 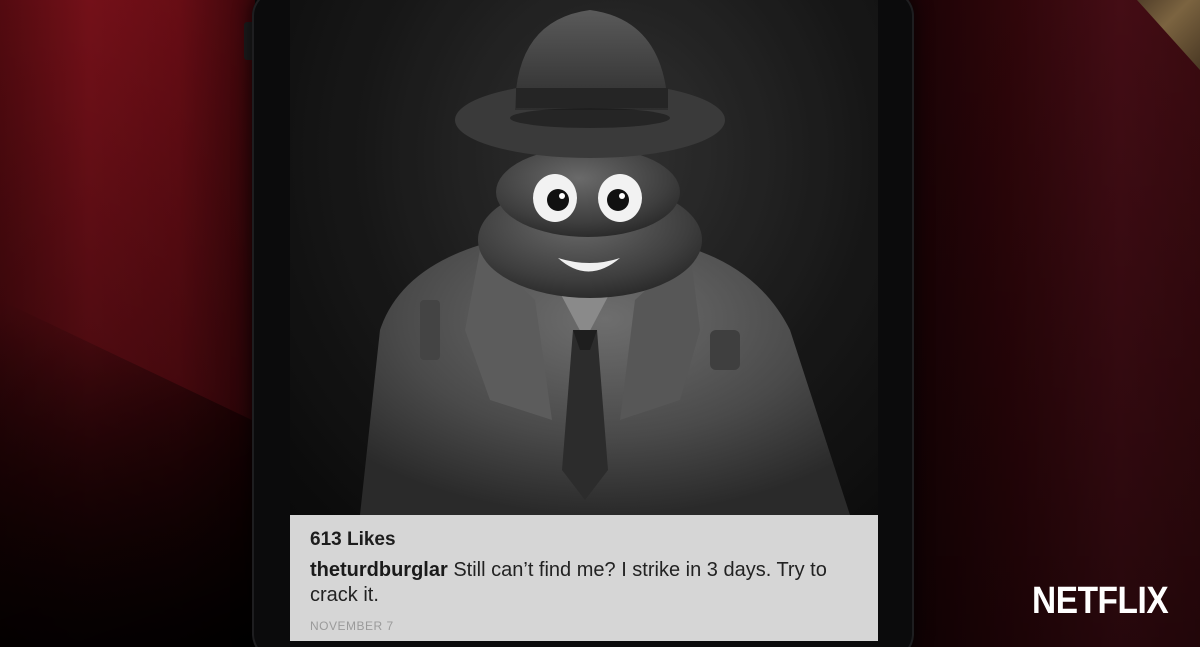 What do you see at coordinates (379, 570) in the screenshot?
I see `username-link: theturdburglar` at bounding box center [379, 570].